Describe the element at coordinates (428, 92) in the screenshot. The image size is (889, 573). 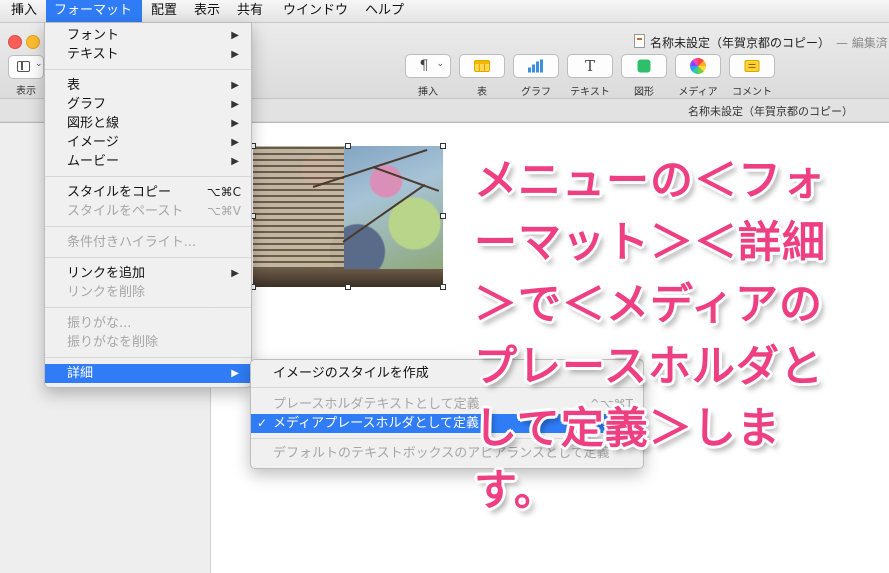
I see `toolbar-label: 挿入` at that location.